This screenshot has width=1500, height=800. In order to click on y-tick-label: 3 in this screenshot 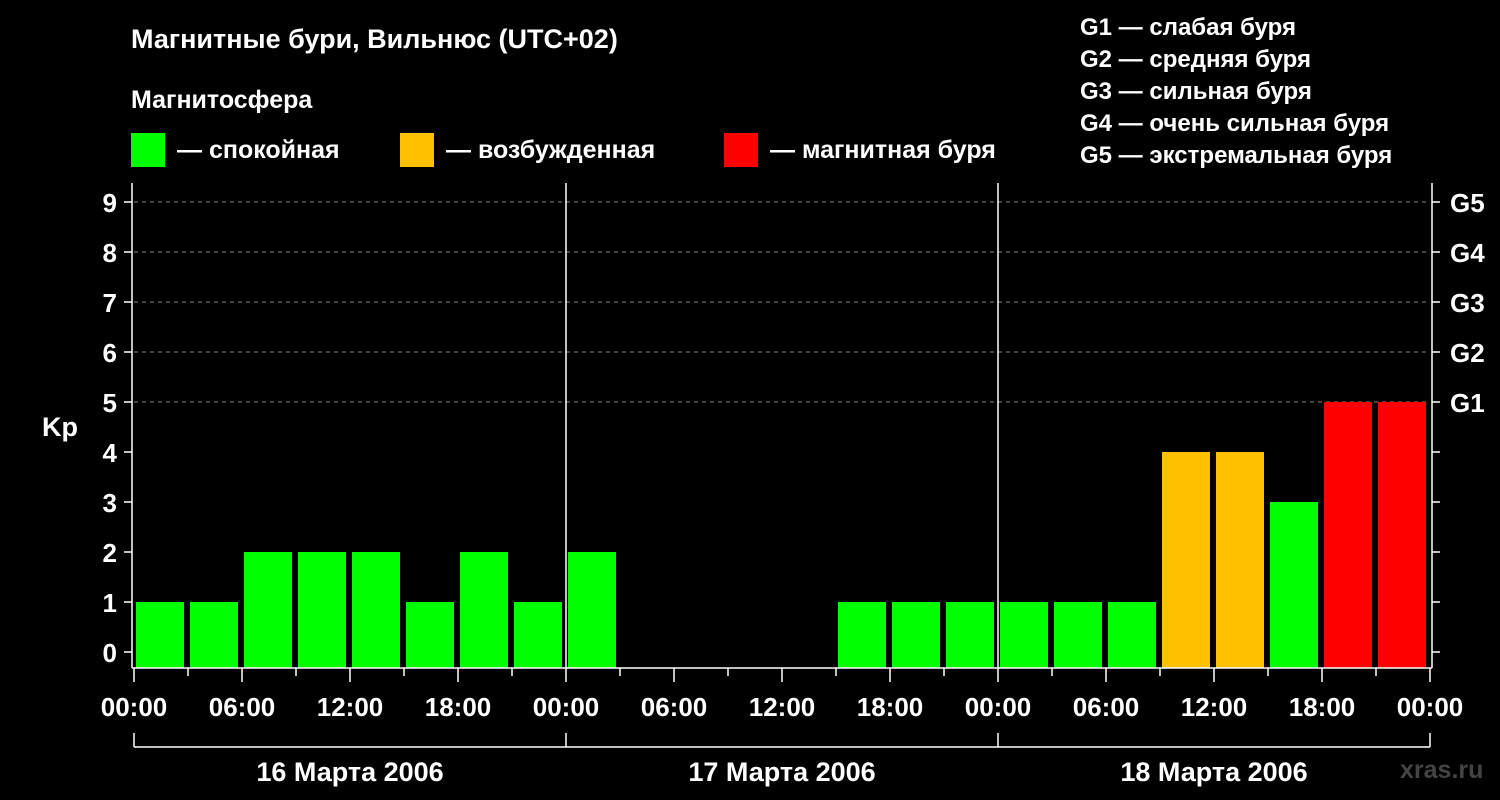, I will do `click(110, 503)`.